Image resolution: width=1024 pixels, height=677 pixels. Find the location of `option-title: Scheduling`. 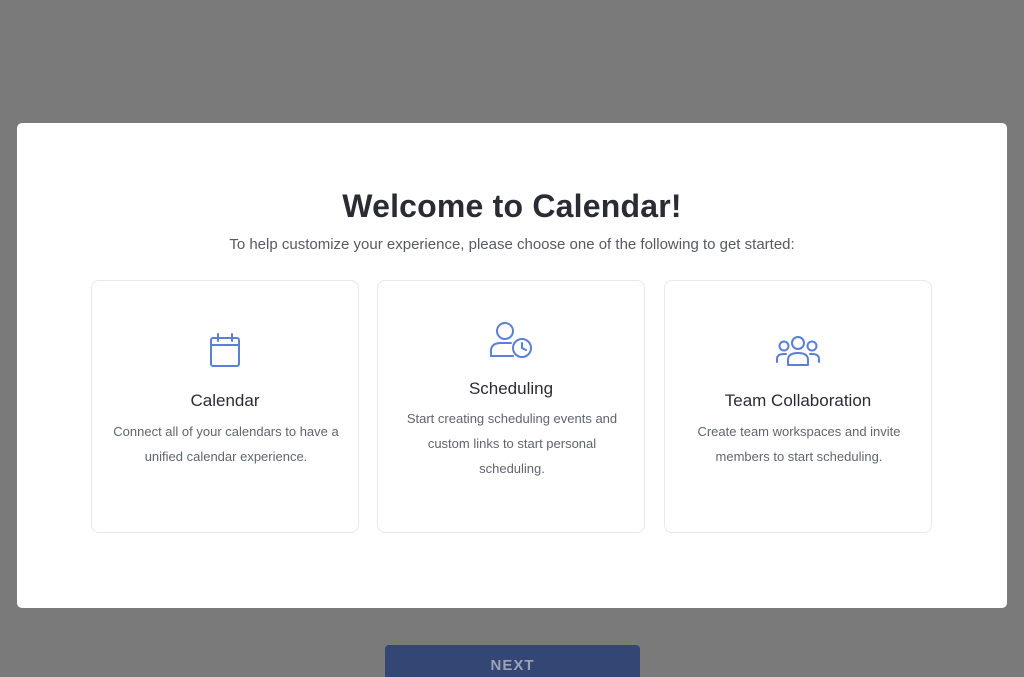

option-title: Scheduling is located at coordinates (511, 388).